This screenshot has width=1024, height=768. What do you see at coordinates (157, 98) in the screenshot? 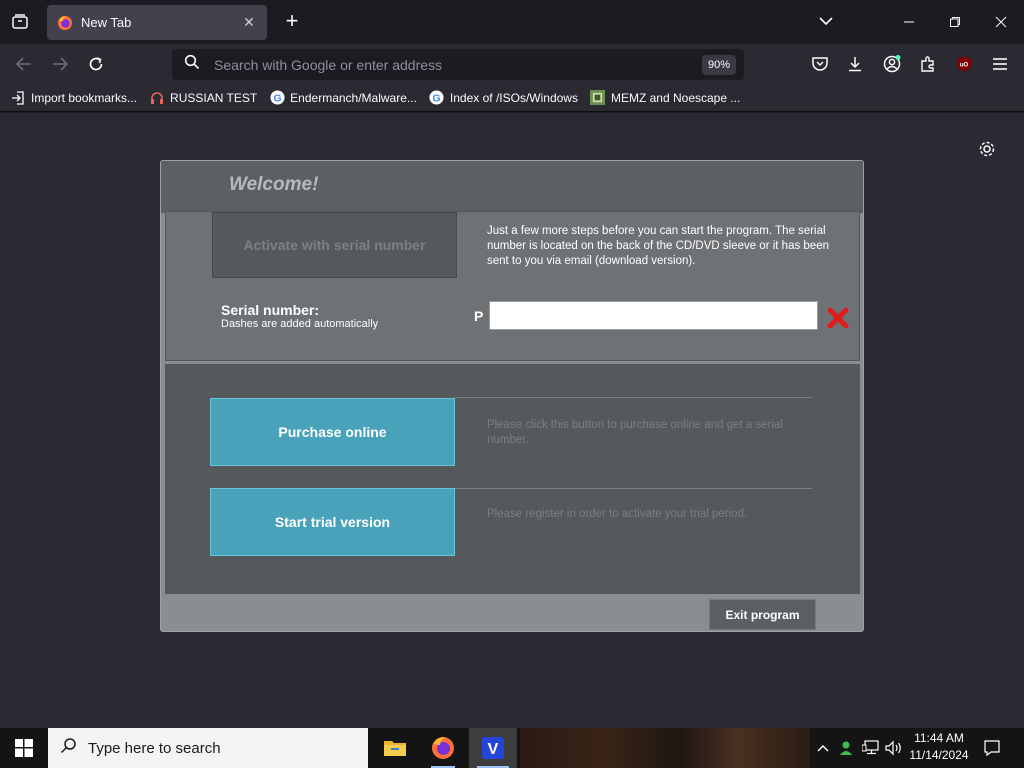
I see `headphones-icon` at bounding box center [157, 98].